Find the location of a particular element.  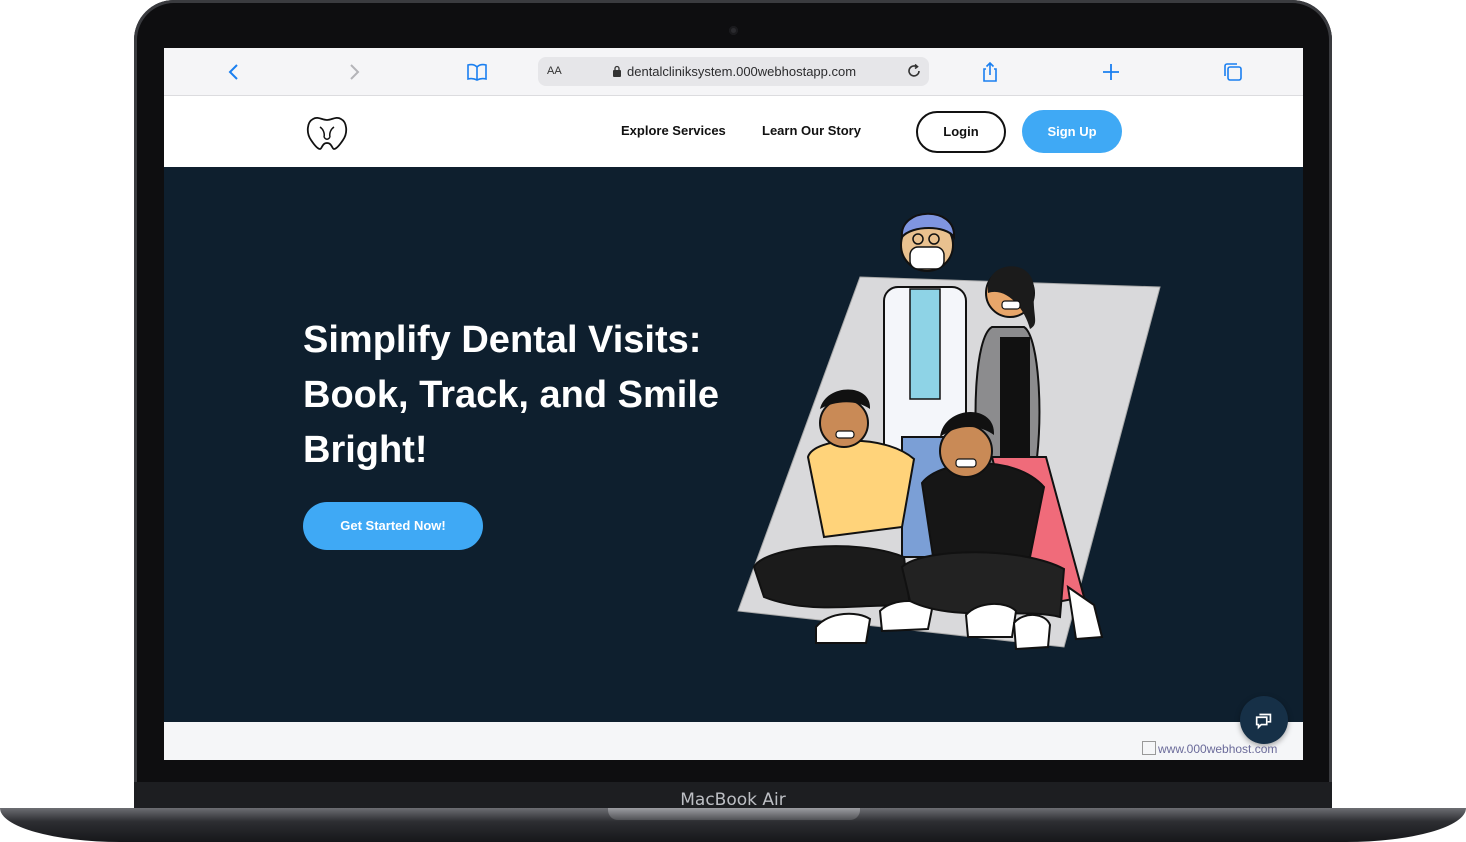

book-icon is located at coordinates (477, 72).